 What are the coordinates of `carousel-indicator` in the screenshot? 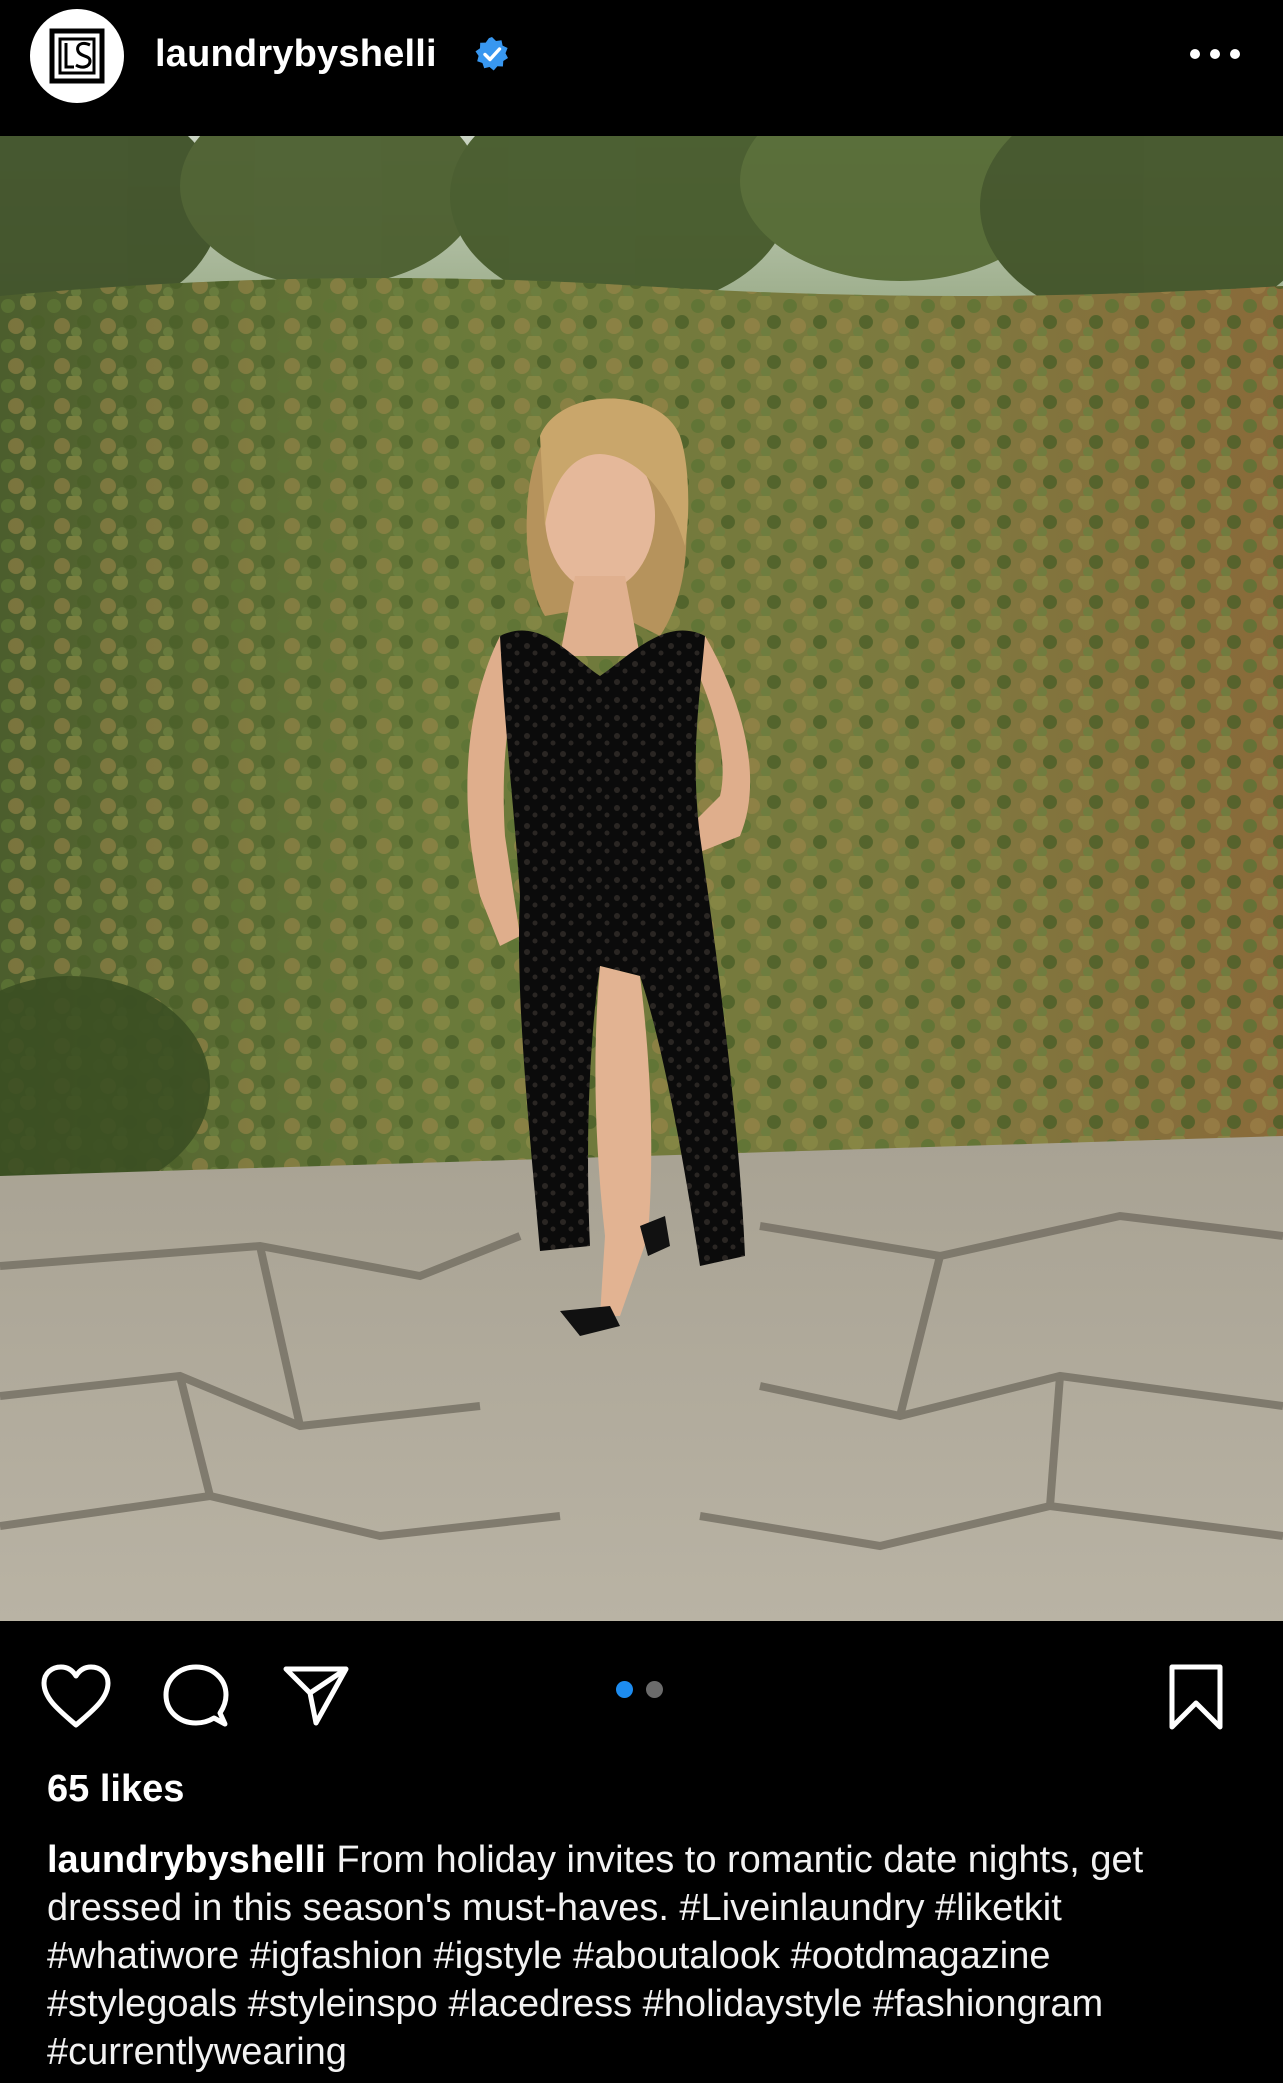 It's located at (641, 1691).